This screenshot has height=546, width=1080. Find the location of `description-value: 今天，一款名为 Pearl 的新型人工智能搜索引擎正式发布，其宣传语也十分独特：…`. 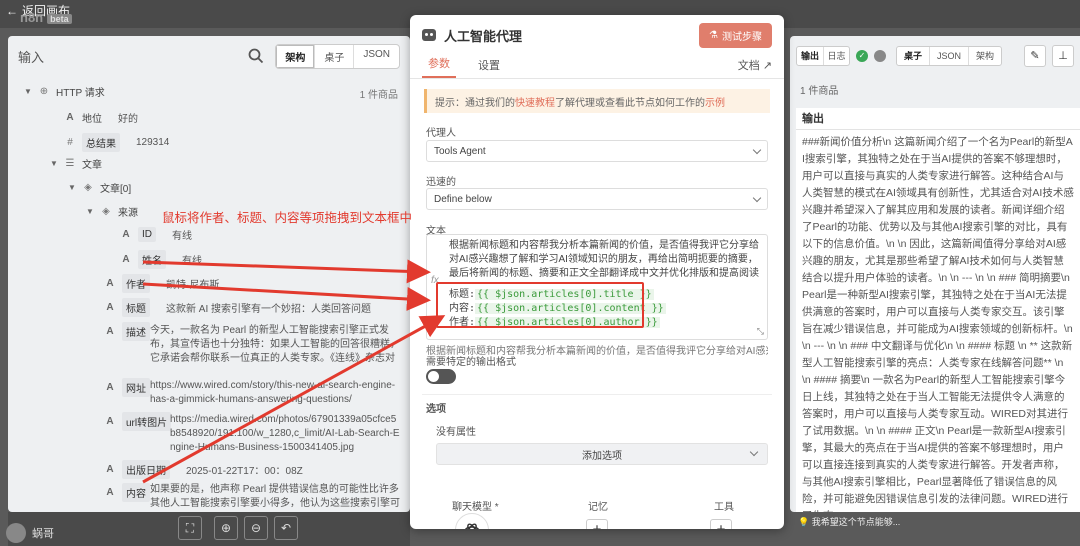

description-value: 今天，一款名为 Pearl 的新型人工智能搜索引擎正式发布，其宣传语也十分独特：… is located at coordinates (275, 344).